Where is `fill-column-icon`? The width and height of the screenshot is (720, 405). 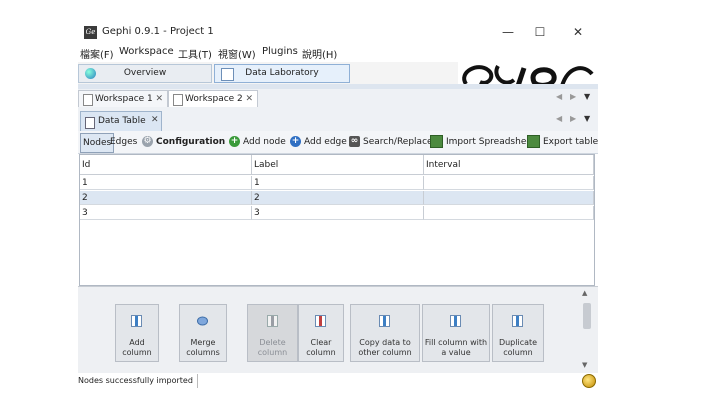
fill-column-icon is located at coordinates (455, 321).